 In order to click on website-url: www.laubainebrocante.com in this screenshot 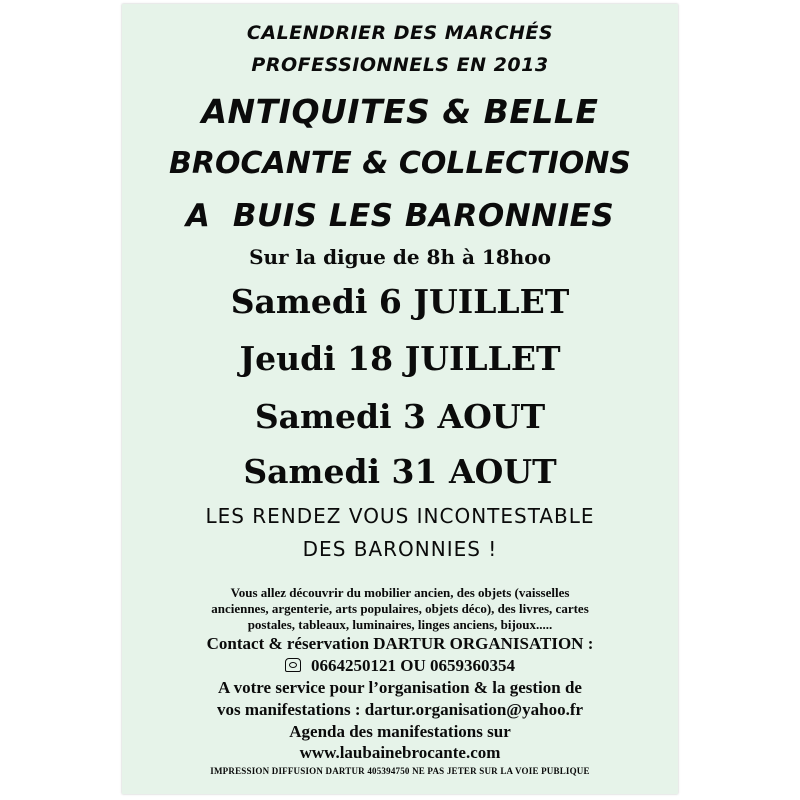, I will do `click(400, 752)`.